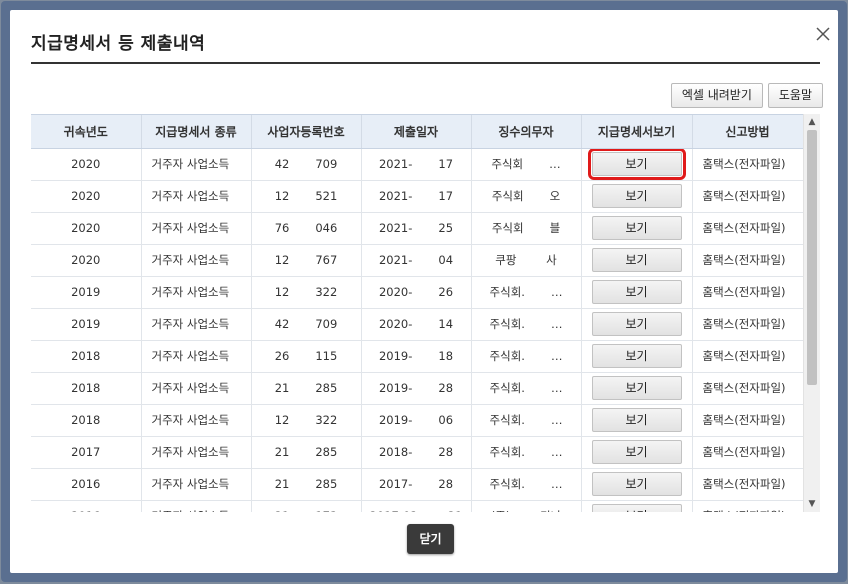 This screenshot has height=584, width=848. What do you see at coordinates (416, 132) in the screenshot?
I see `col-header-date: 제출일자` at bounding box center [416, 132].